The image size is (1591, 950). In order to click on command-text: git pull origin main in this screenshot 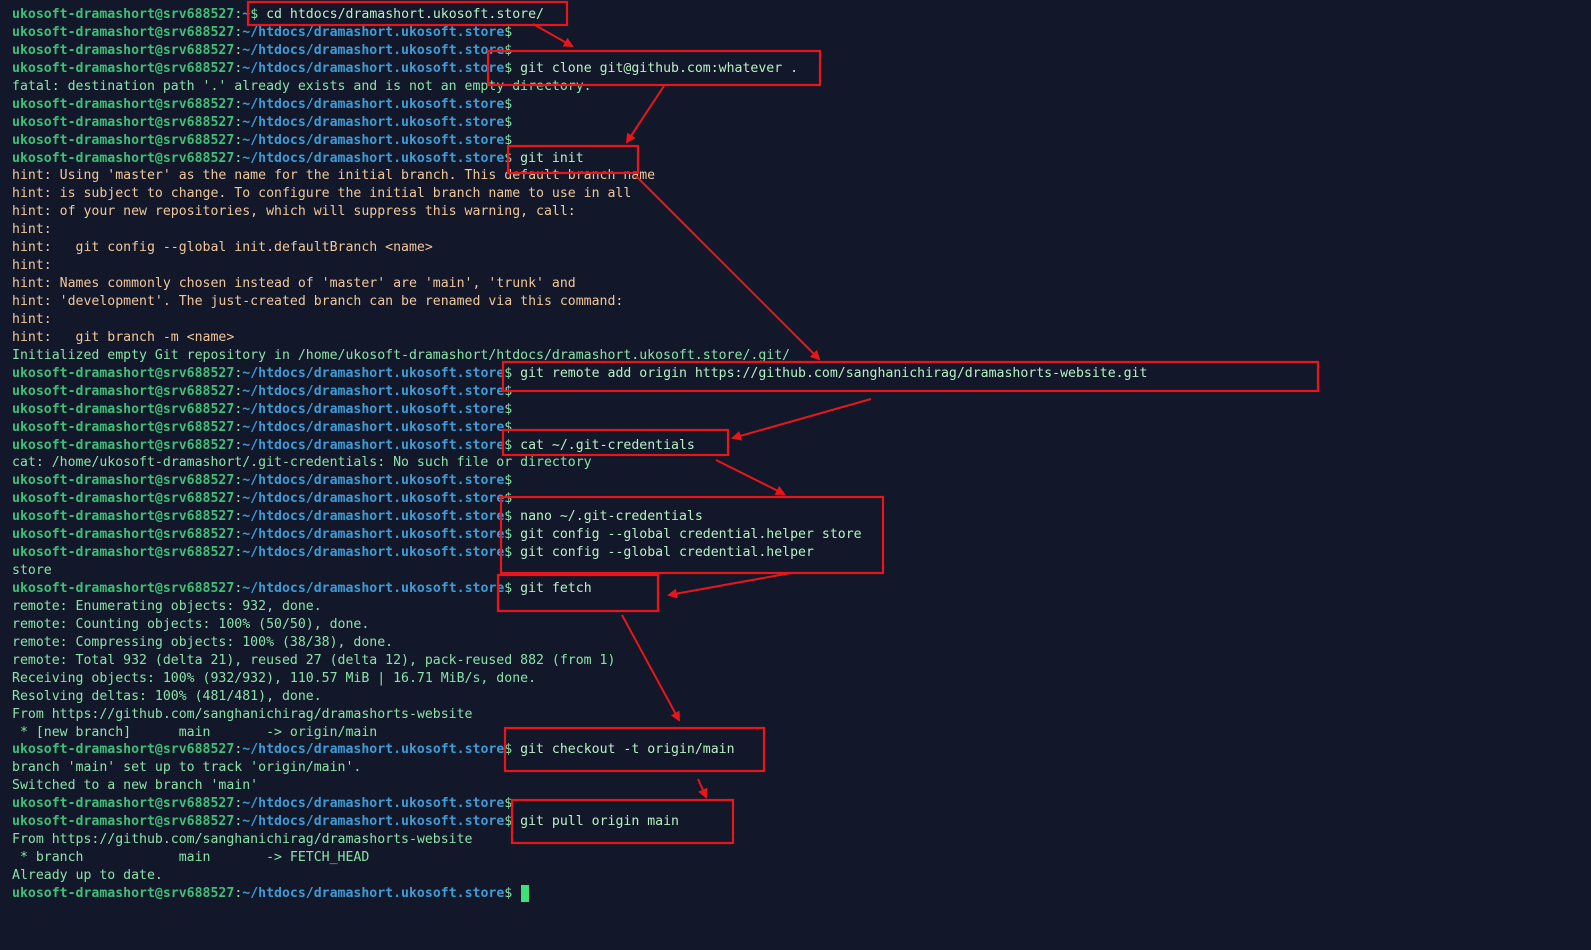, I will do `click(595, 822)`.